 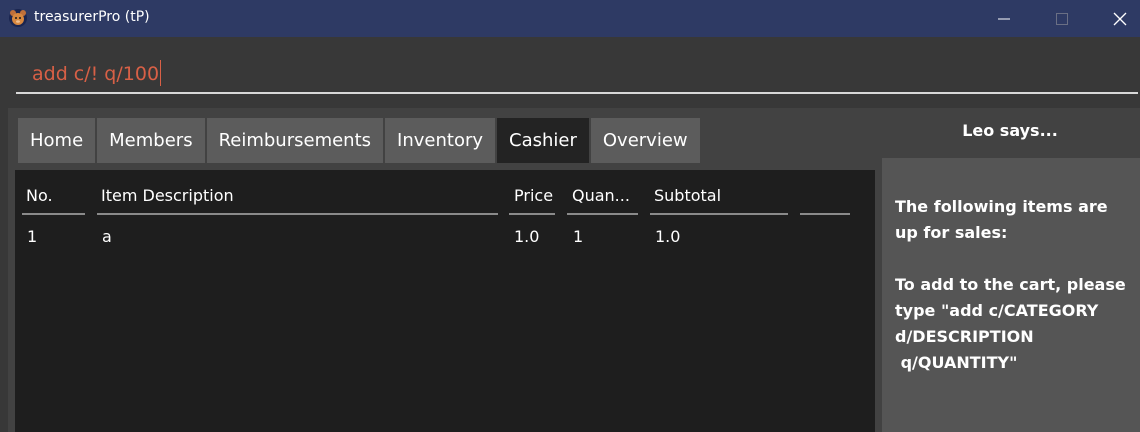 What do you see at coordinates (32, 236) in the screenshot?
I see `cell-no: 1` at bounding box center [32, 236].